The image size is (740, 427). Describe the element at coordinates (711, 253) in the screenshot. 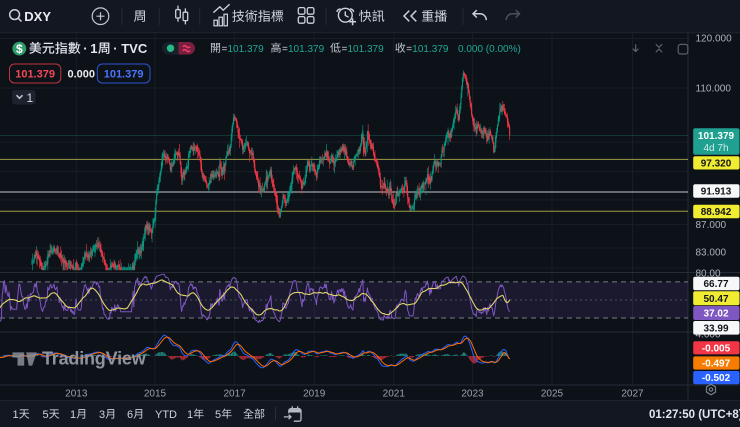

I see `svg-text: 83.000` at that location.